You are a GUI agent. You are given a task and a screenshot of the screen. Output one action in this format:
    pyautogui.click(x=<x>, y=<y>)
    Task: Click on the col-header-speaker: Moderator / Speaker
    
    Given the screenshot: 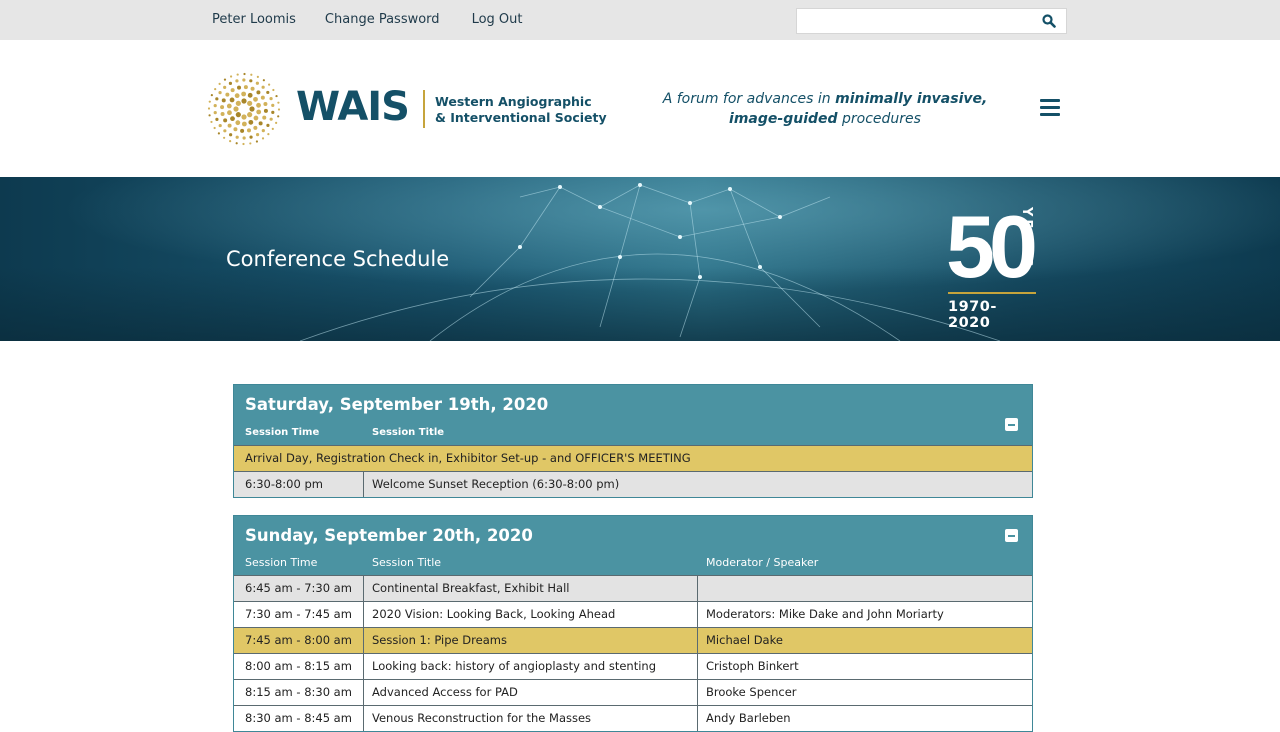 What is the action you would take?
    pyautogui.click(x=762, y=562)
    